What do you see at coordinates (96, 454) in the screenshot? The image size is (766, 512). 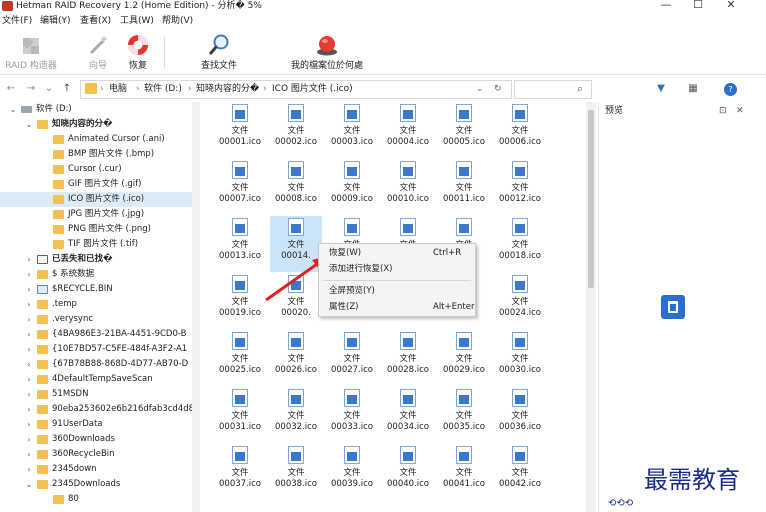 I see `tree-item: › 360RecycleBin` at bounding box center [96, 454].